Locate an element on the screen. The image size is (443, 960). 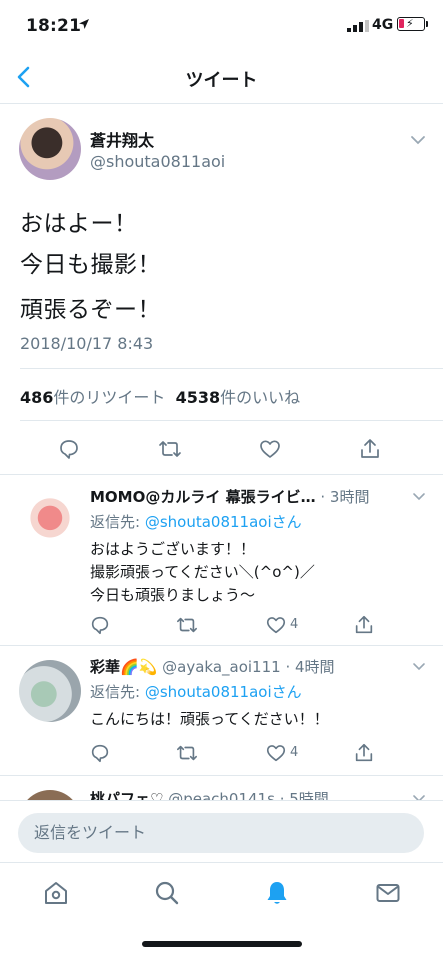
reply-header: 桃パフェ♡ @peach0141s · 5時間 is located at coordinates (250, 794).